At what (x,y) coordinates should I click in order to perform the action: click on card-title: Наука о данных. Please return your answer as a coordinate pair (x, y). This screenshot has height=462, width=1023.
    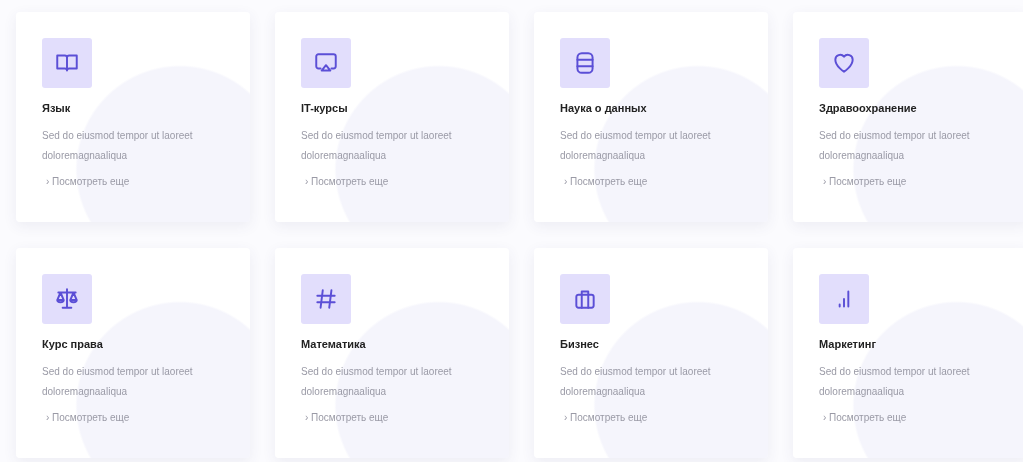
    Looking at the image, I should click on (603, 108).